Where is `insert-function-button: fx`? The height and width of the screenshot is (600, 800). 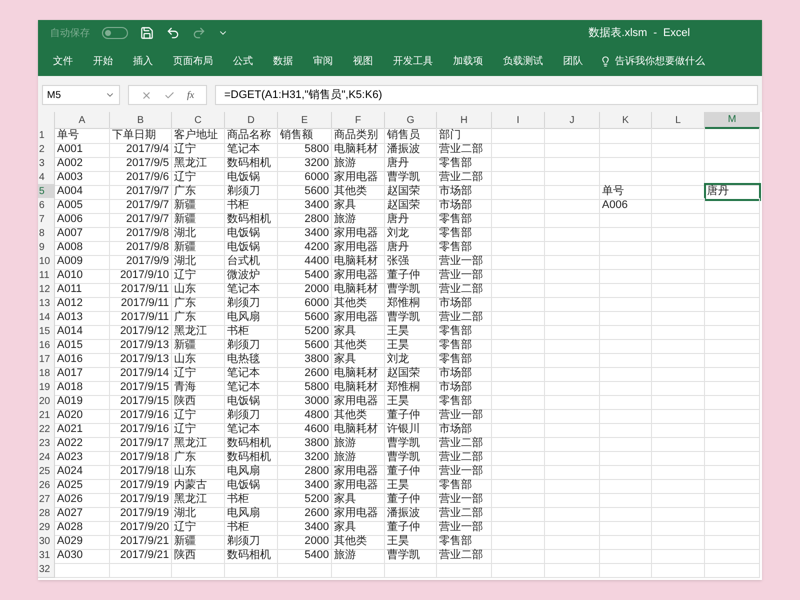
insert-function-button: fx is located at coordinates (190, 95).